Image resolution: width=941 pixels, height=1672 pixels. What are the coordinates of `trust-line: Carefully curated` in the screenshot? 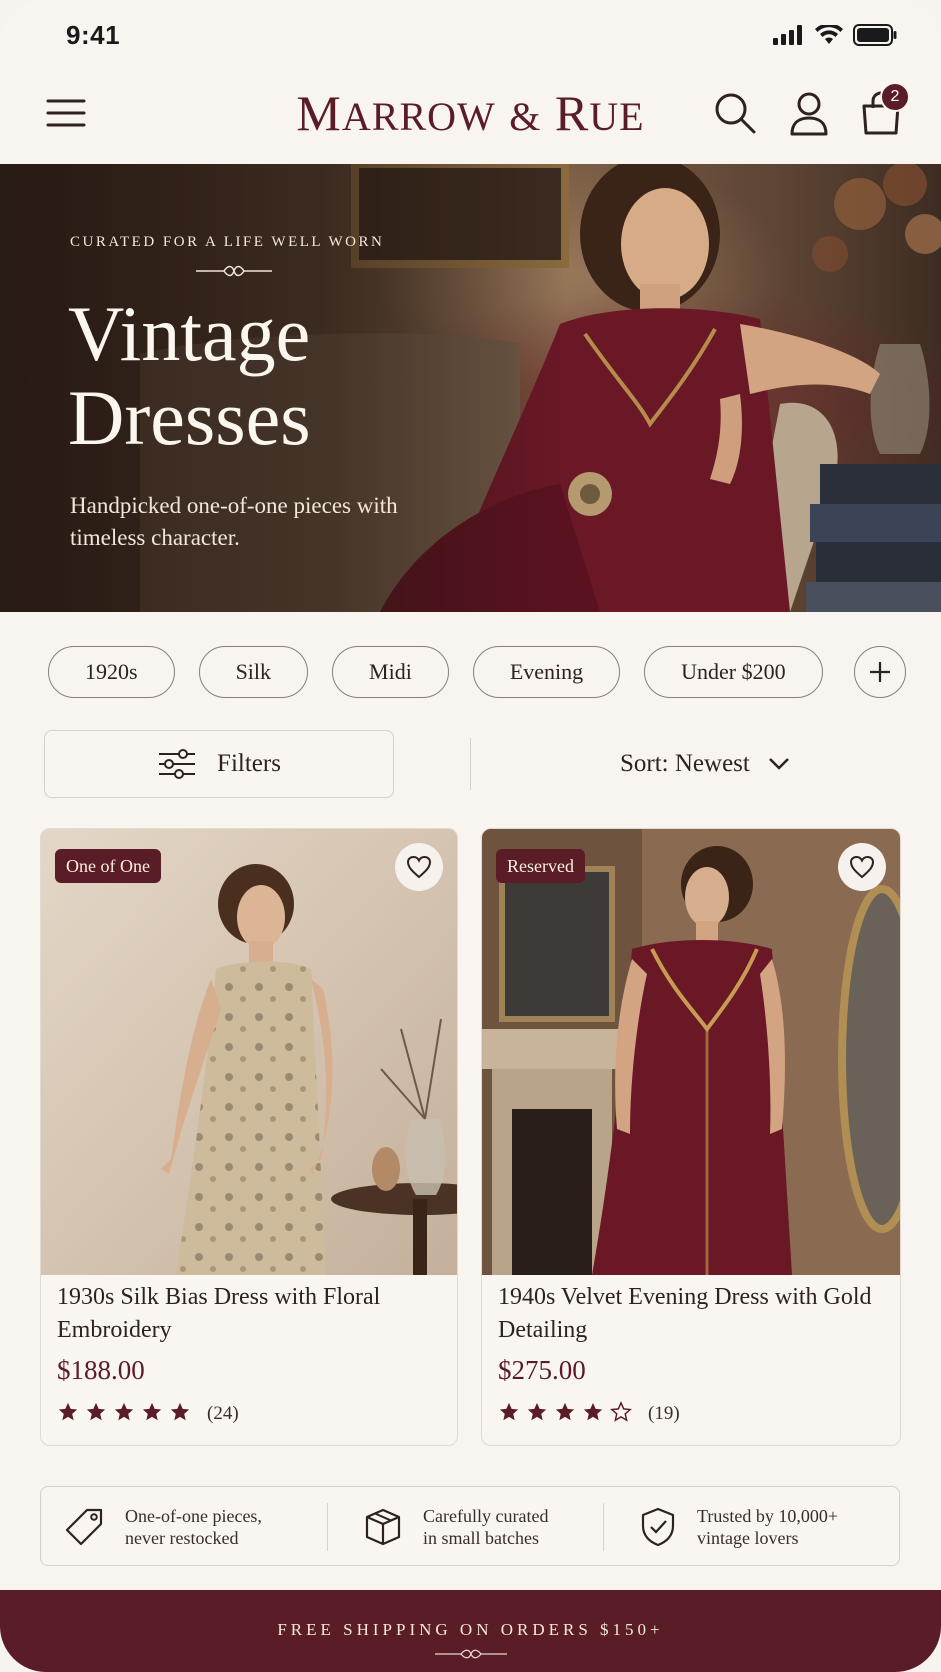 It's located at (486, 1516).